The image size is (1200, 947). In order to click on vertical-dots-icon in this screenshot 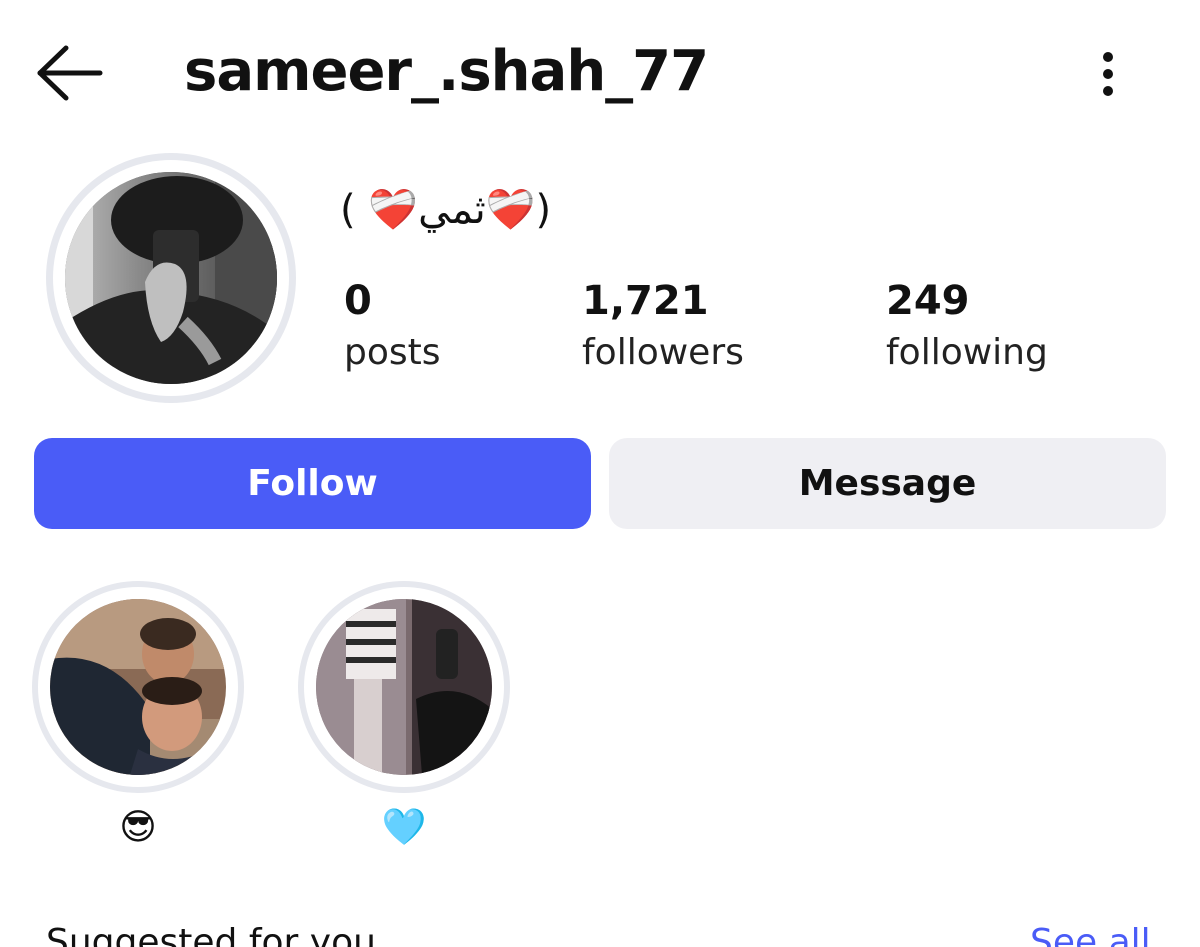, I will do `click(1108, 74)`.